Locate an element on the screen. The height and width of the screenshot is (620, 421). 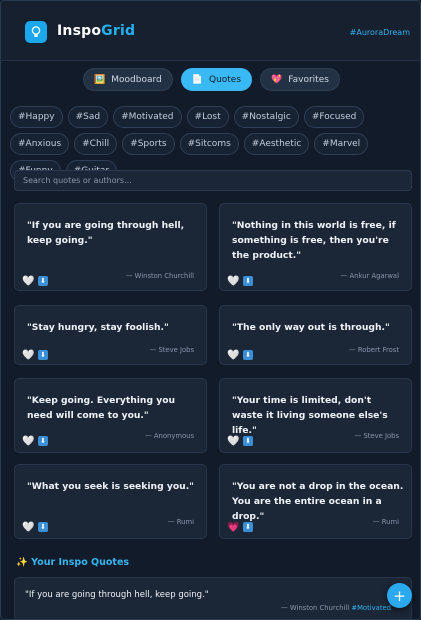
hashtag-focused: #Focused is located at coordinates (334, 117).